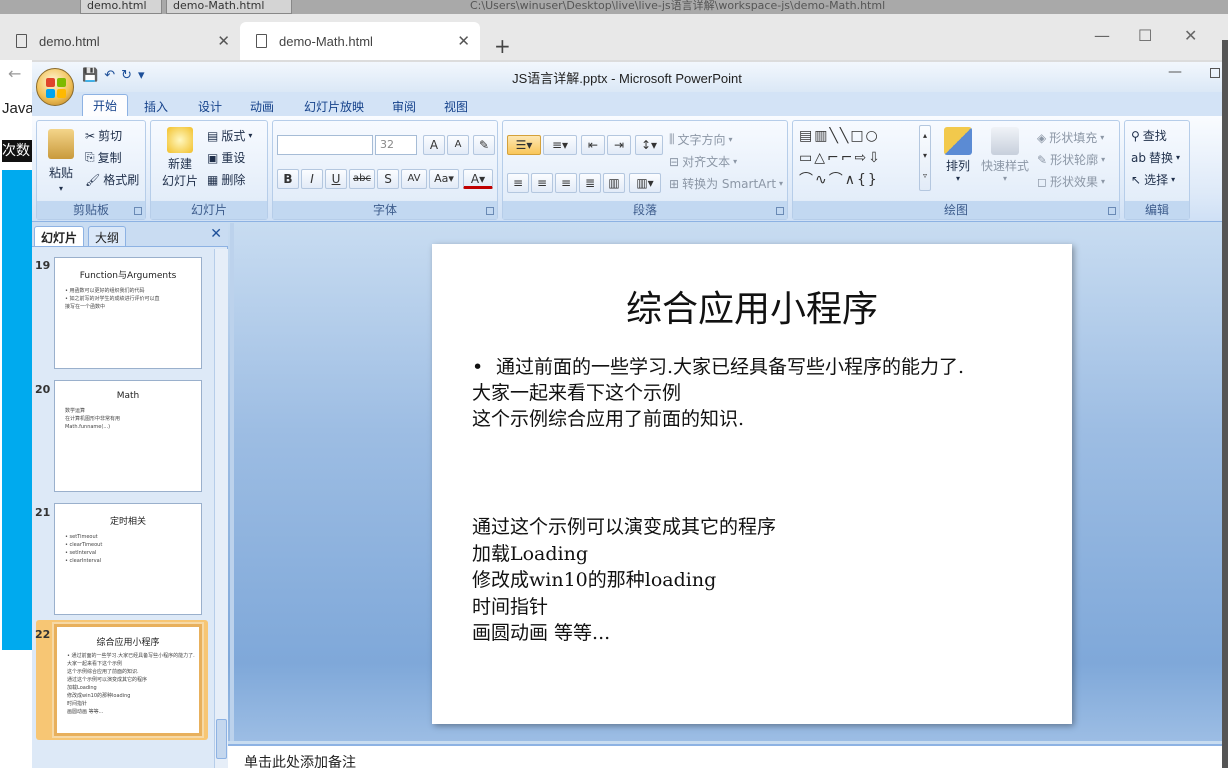 The image size is (1228, 768). Describe the element at coordinates (362, 179) in the screenshot. I see `strikethrough-button: abc` at that location.